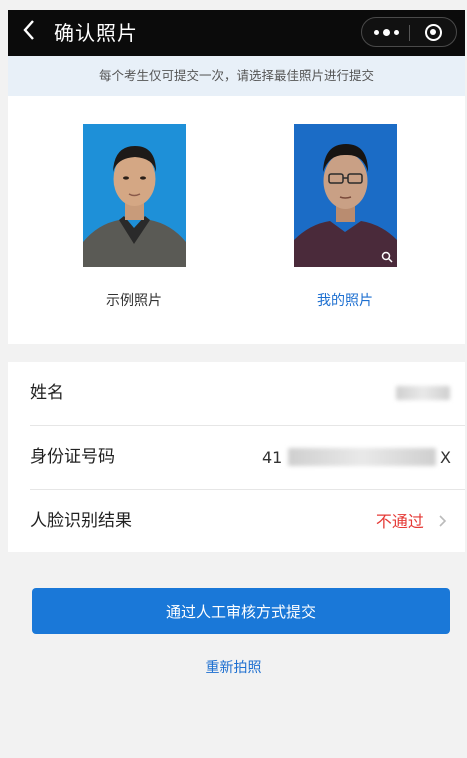 The width and height of the screenshot is (467, 758). I want to click on notice-banner: 每个考生仅可提交一次，请选择最佳照片进行提交, so click(236, 76).